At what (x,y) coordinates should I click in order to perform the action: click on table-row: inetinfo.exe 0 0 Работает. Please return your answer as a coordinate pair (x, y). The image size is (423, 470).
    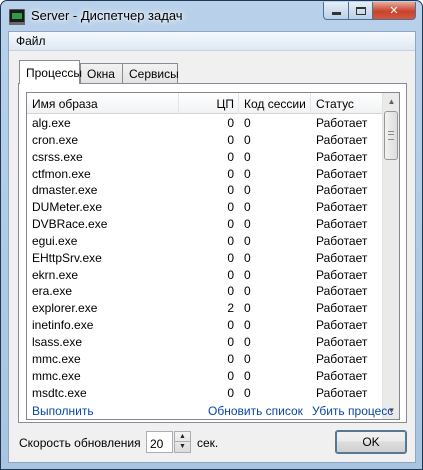
    Looking at the image, I should click on (204, 324).